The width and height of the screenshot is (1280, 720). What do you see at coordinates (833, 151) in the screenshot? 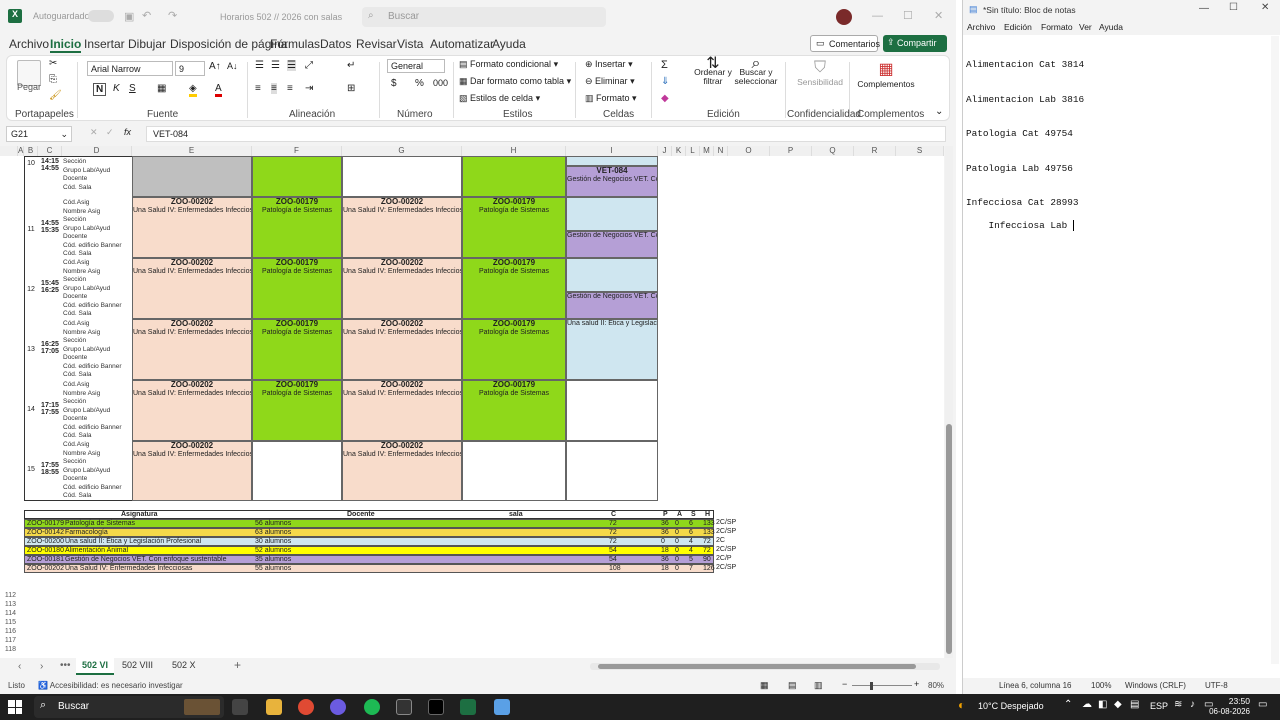
I see `column-header: Q` at bounding box center [833, 151].